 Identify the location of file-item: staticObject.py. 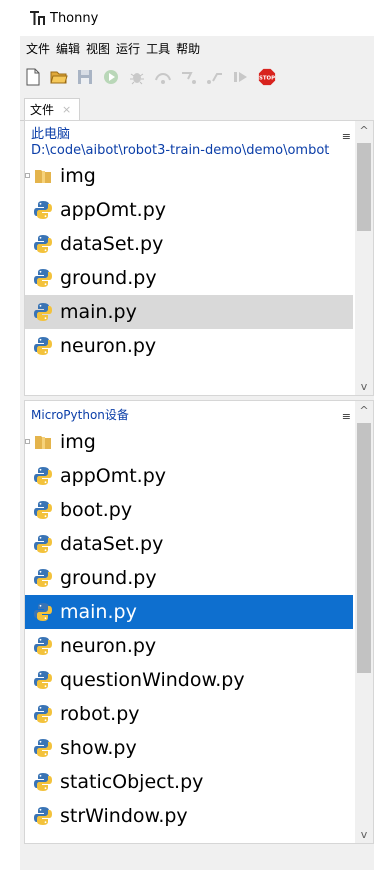
(189, 782).